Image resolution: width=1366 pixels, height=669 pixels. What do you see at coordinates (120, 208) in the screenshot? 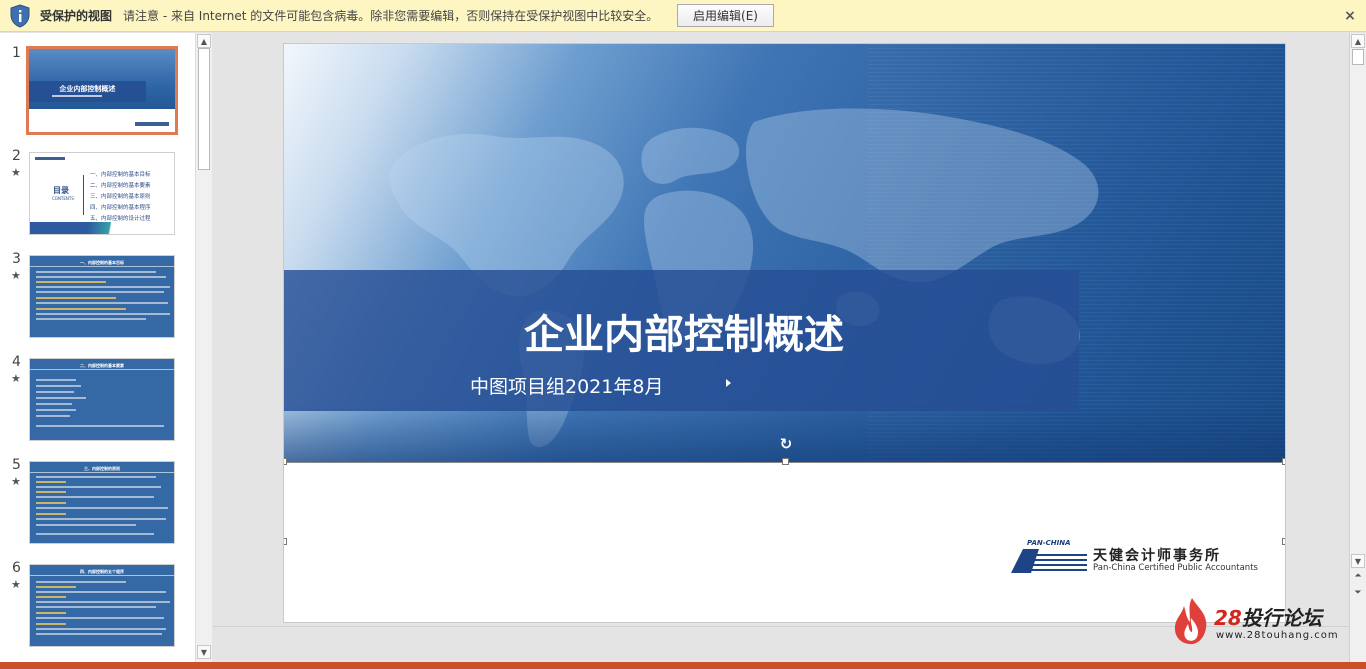
I see `list-item: 四、内部控制的基本程序` at bounding box center [120, 208].